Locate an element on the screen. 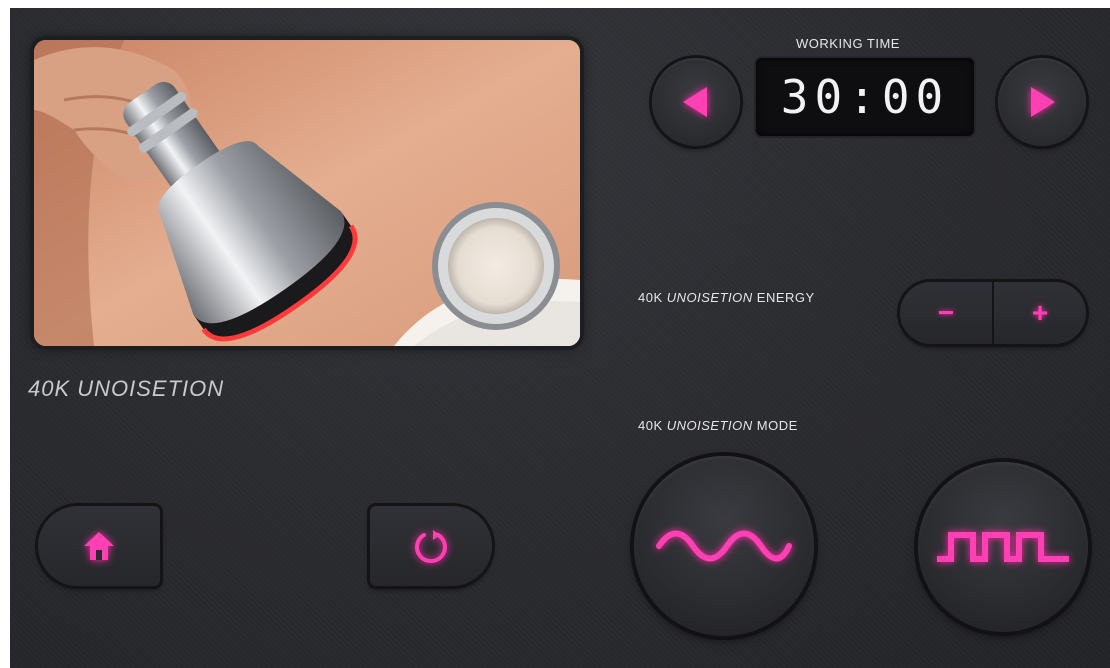 The width and height of the screenshot is (1110, 668). energy-stepper: − + is located at coordinates (993, 313).